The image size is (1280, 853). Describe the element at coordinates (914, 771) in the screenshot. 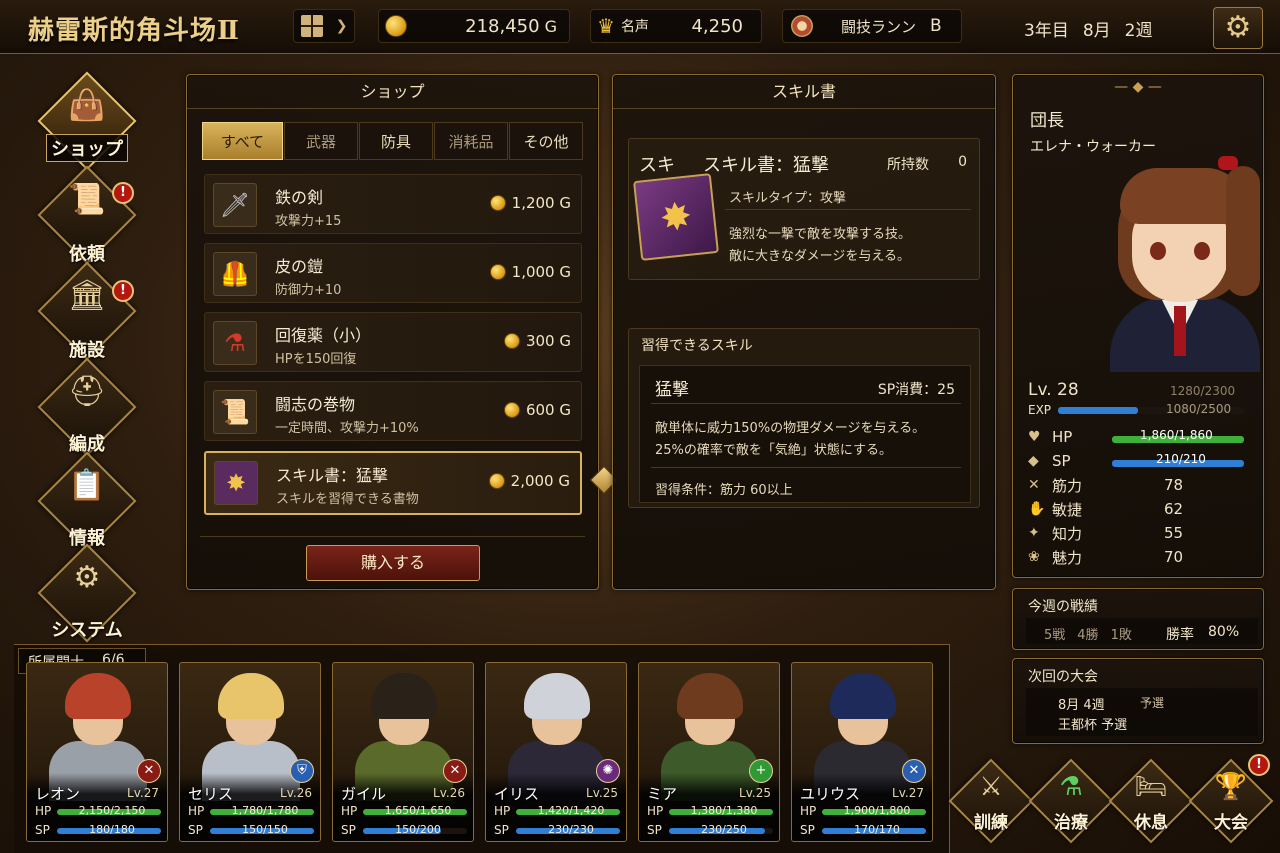

I see `dual-blade-class-icon: ✕` at that location.